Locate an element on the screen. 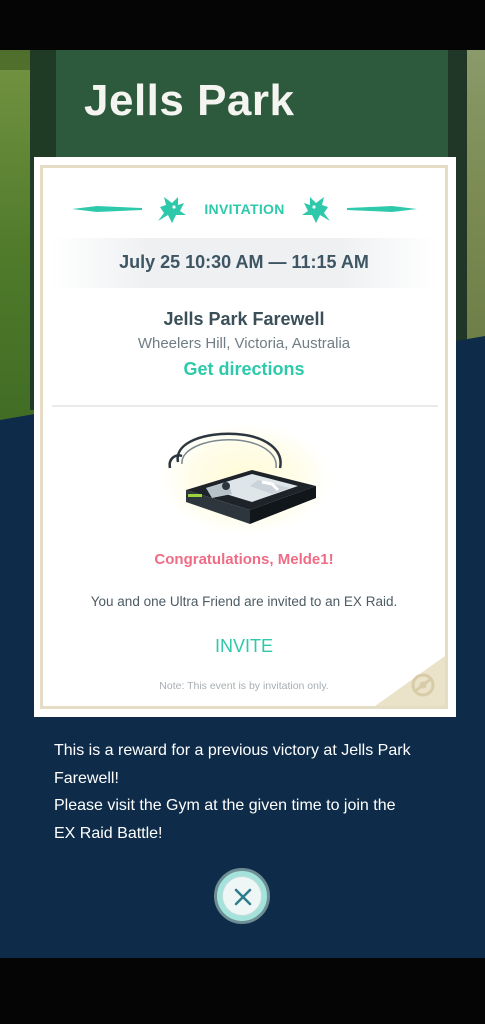 The height and width of the screenshot is (1024, 485). status-bar is located at coordinates (242, 25).